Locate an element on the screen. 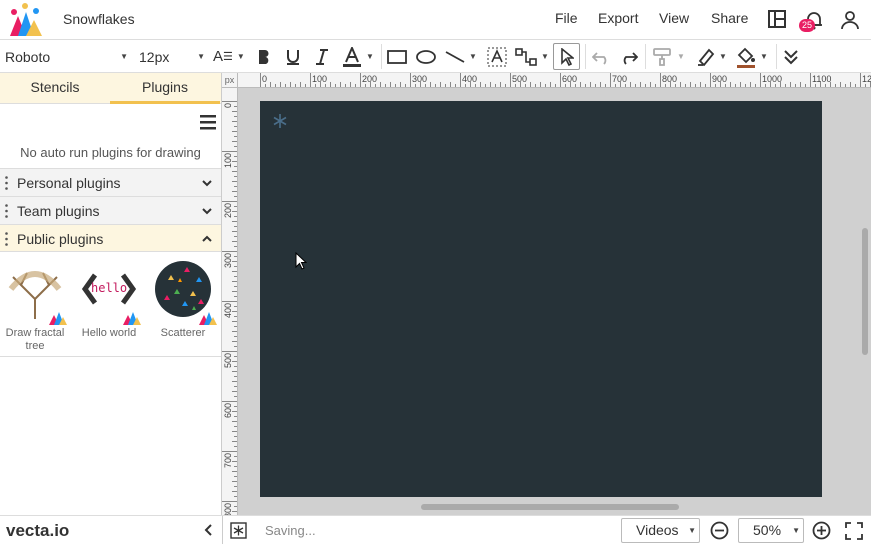  plugin-label: Draw fractal tree is located at coordinates (35, 339).